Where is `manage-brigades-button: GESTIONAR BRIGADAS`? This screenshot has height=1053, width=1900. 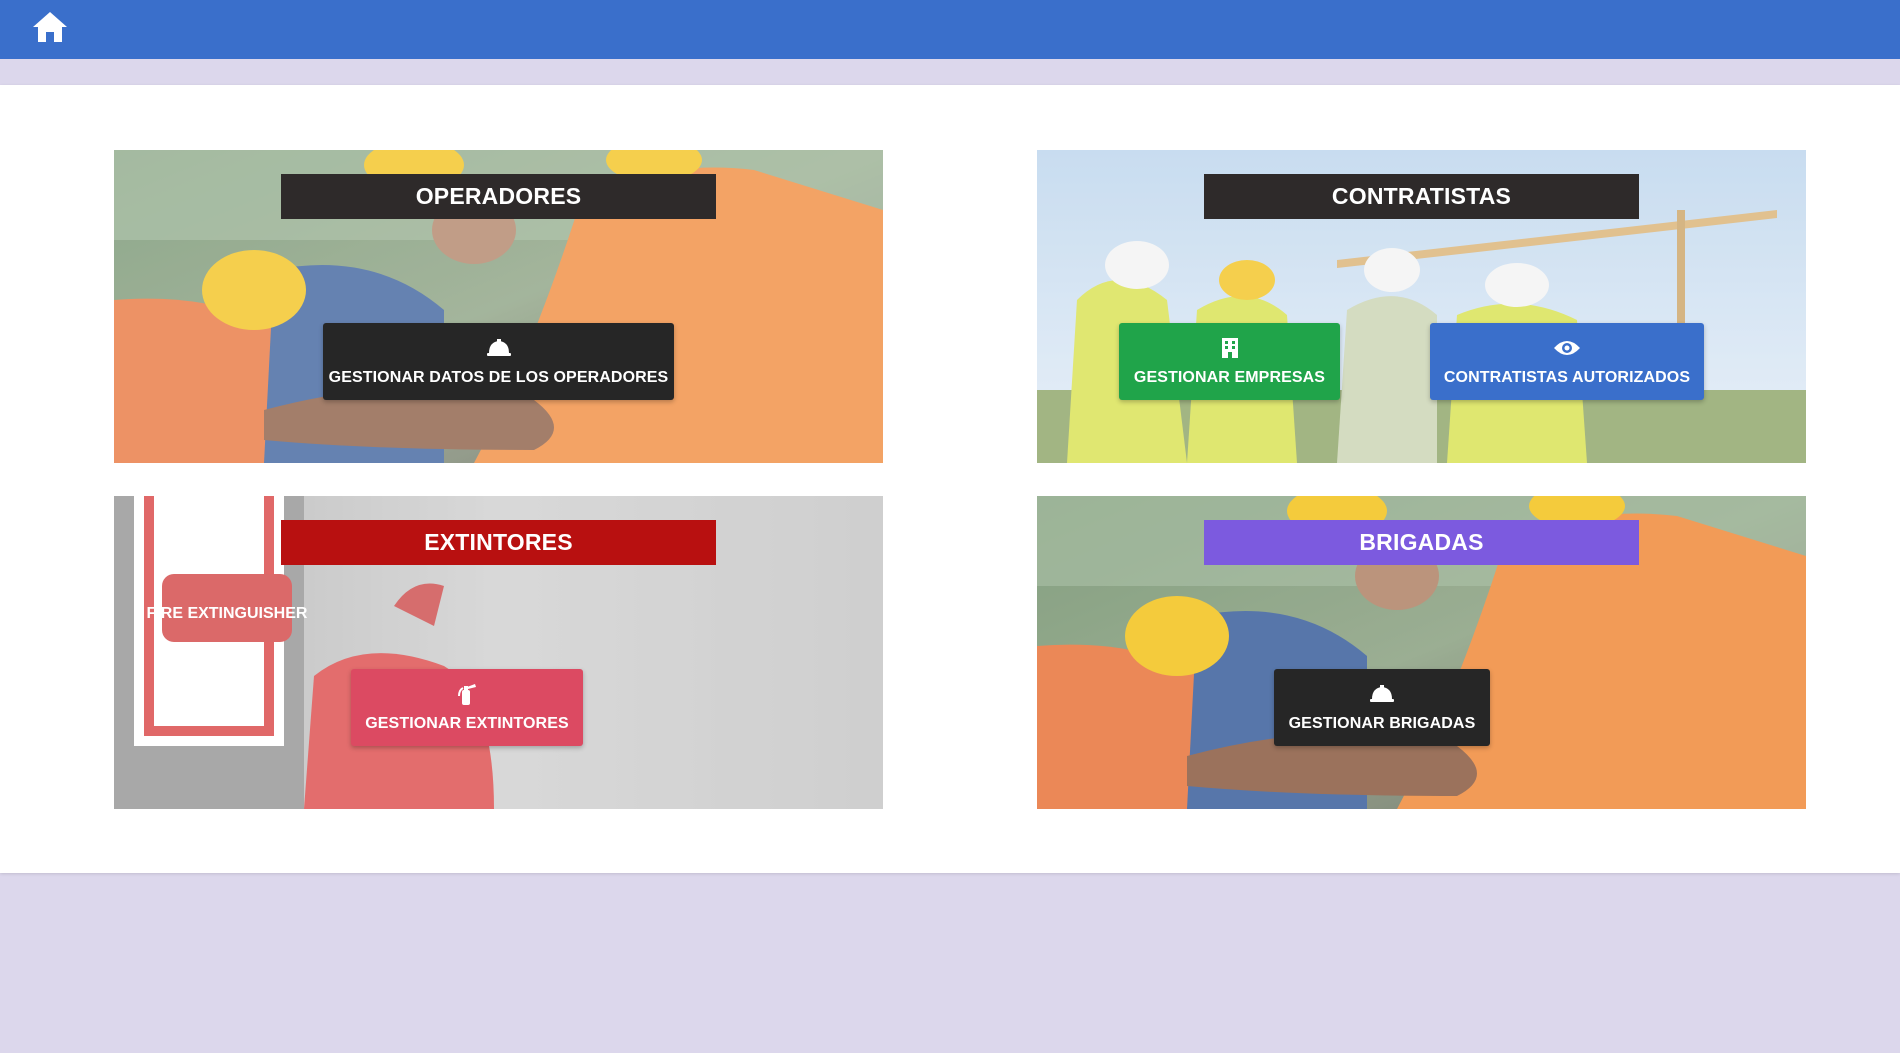
manage-brigades-button: GESTIONAR BRIGADAS is located at coordinates (1382, 707).